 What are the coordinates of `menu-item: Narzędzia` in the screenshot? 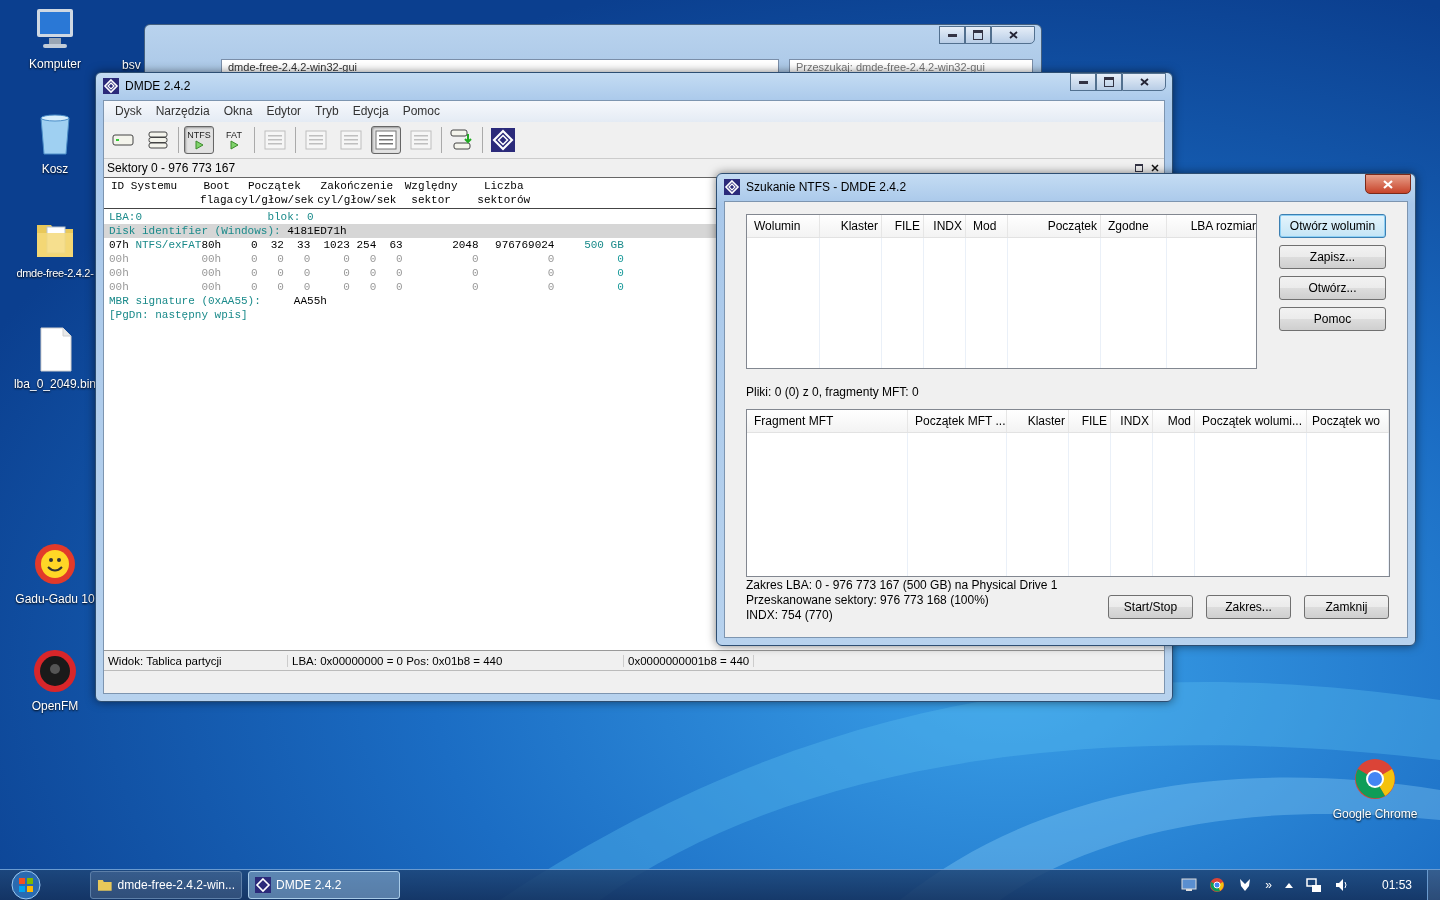 It's located at (182, 111).